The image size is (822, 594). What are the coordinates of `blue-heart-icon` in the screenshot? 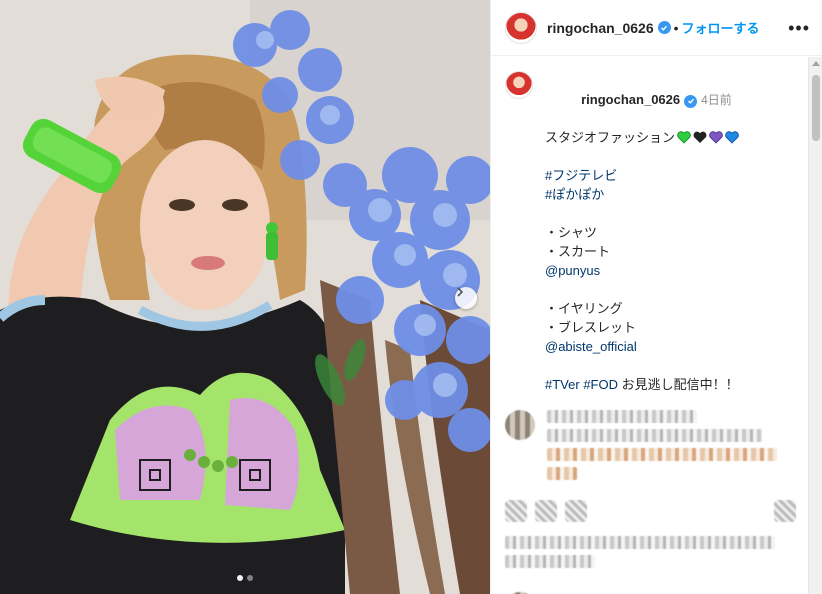 It's located at (732, 137).